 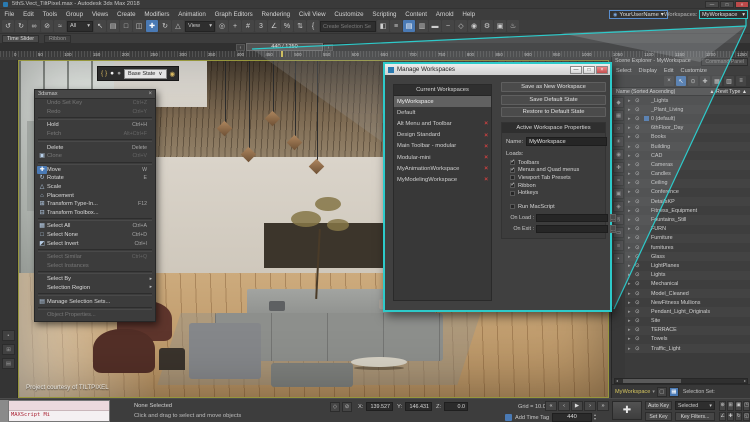 What do you see at coordinates (28, 14) in the screenshot?
I see `menu-item: Edit` at bounding box center [28, 14].